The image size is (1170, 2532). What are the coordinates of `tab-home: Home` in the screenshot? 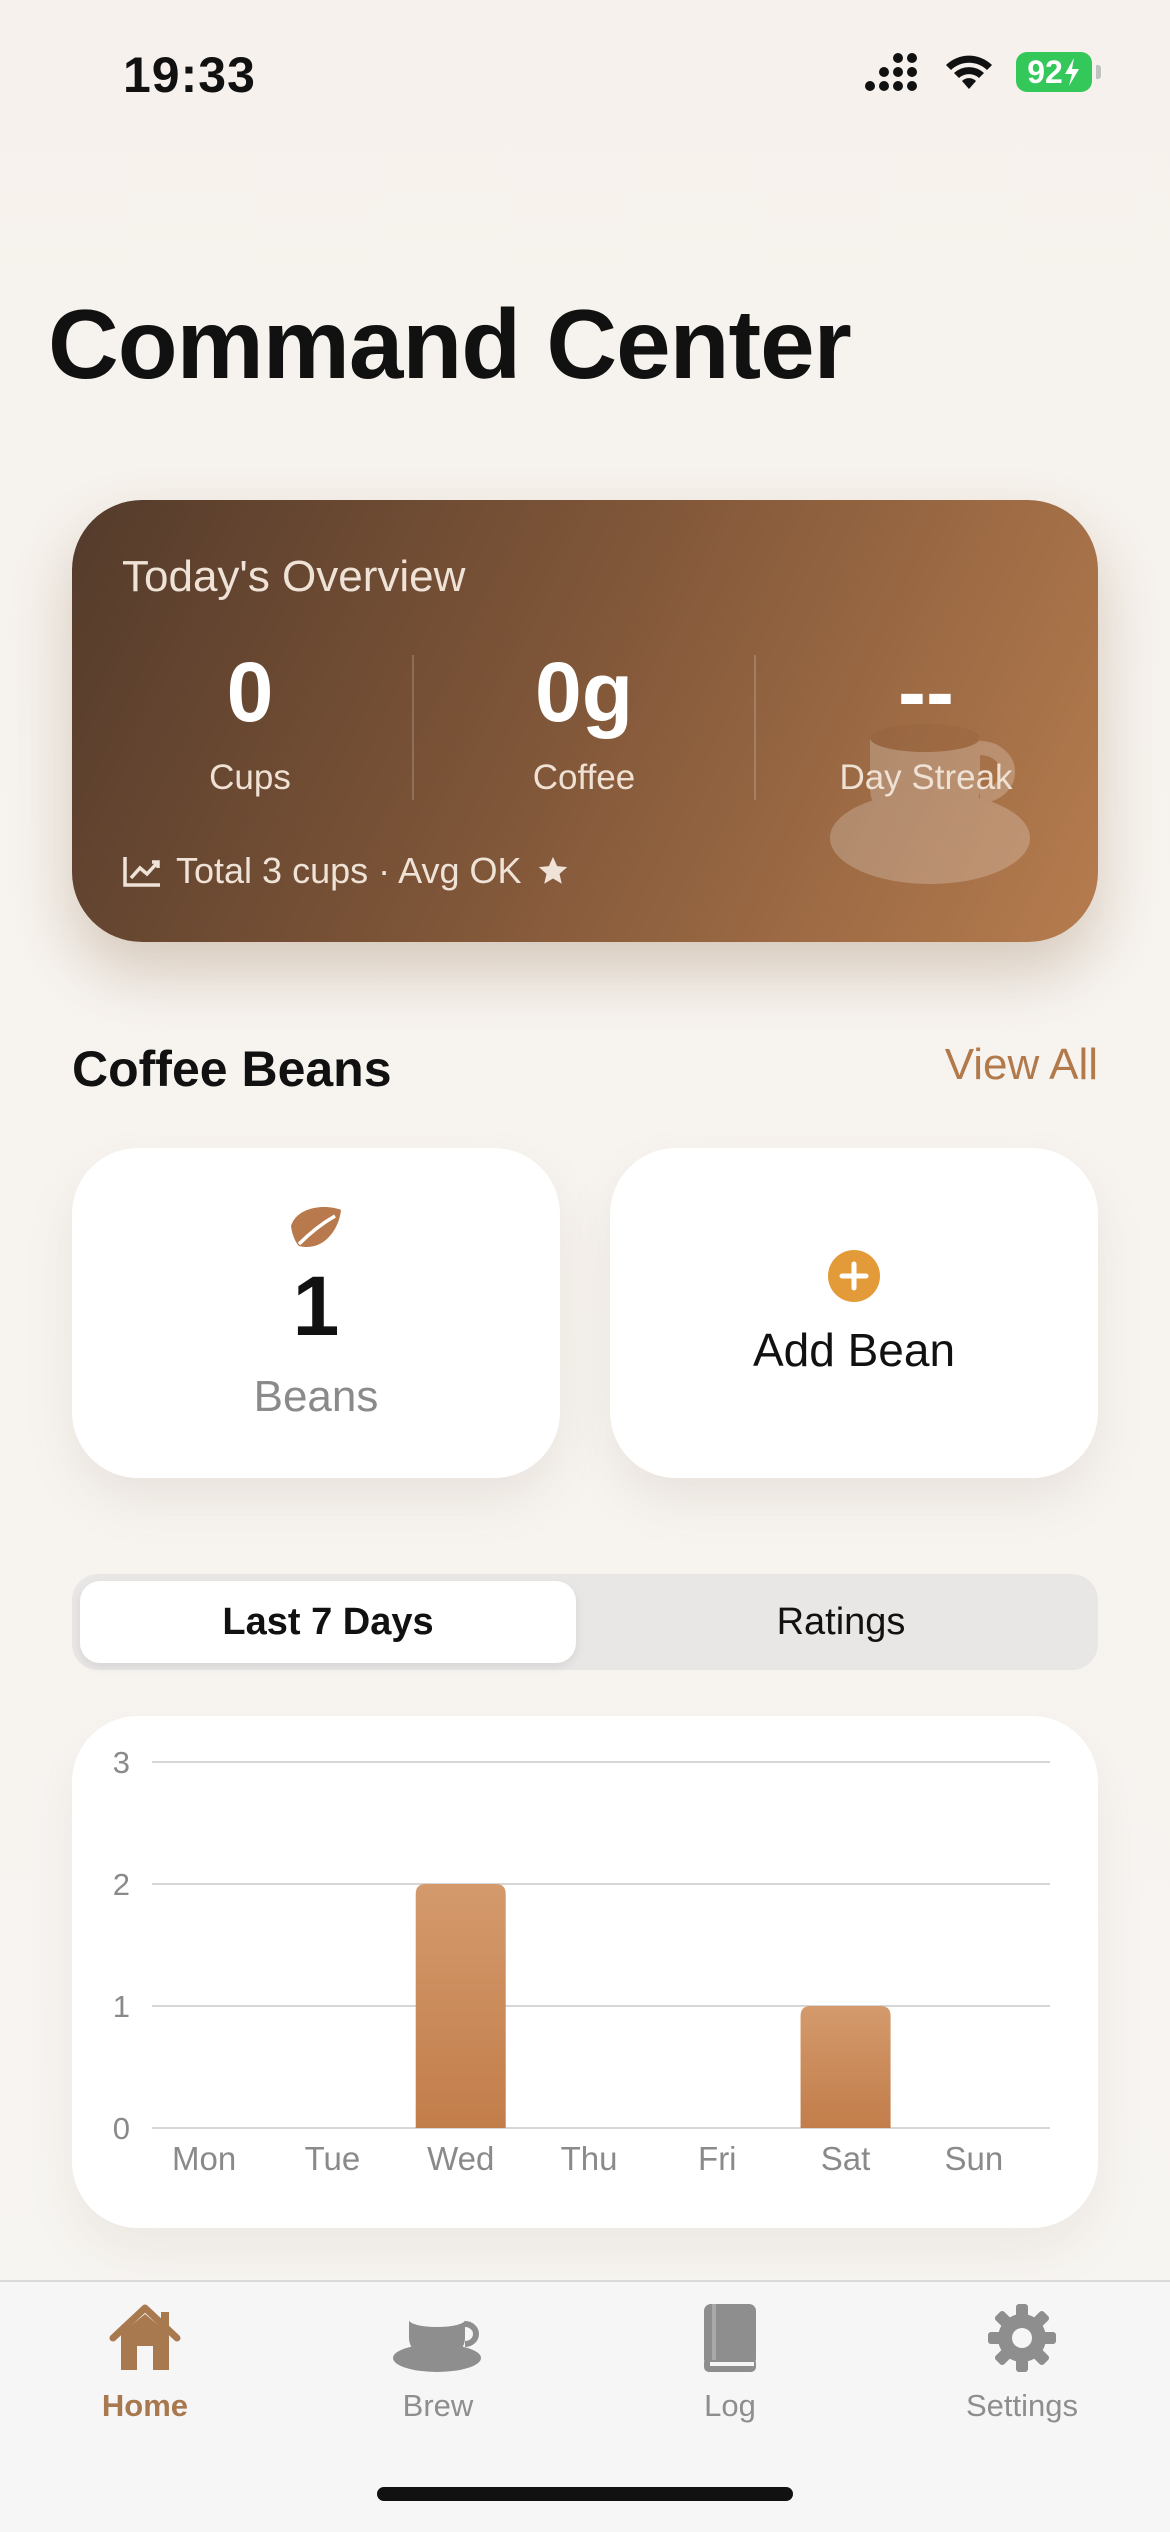 It's located at (145, 2363).